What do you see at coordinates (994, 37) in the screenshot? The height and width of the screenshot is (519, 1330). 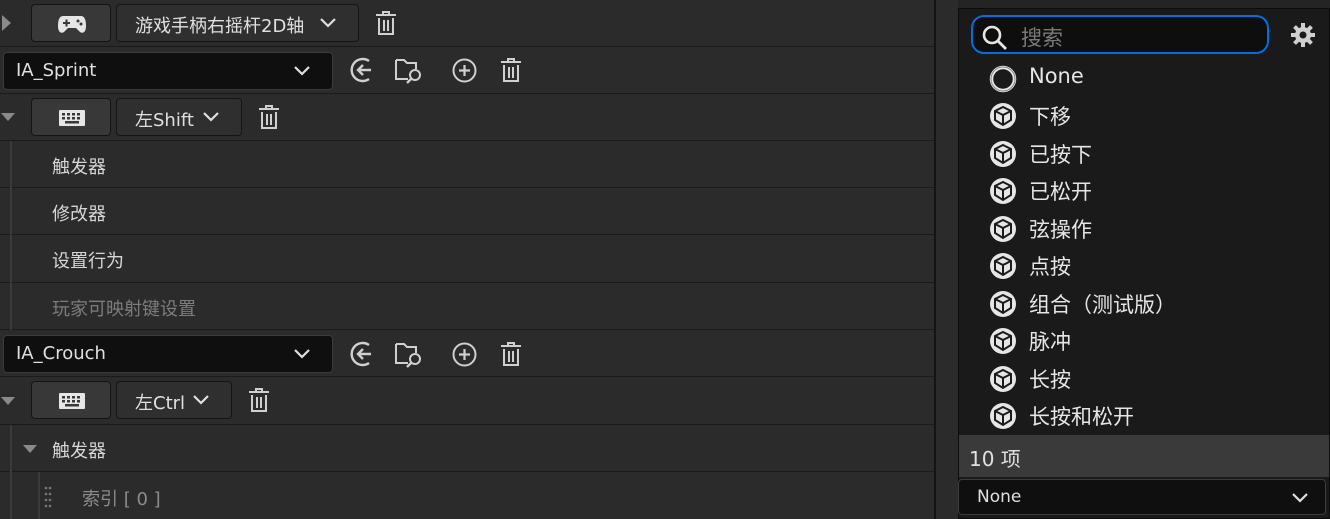 I see `search-icon` at bounding box center [994, 37].